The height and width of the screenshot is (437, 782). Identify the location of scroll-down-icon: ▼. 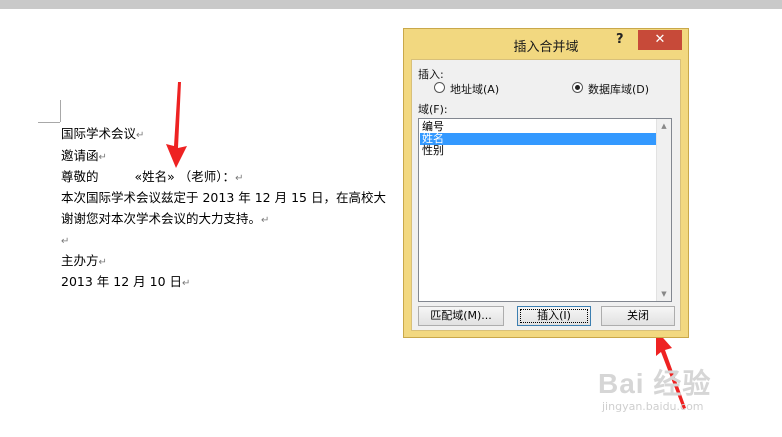
(664, 294).